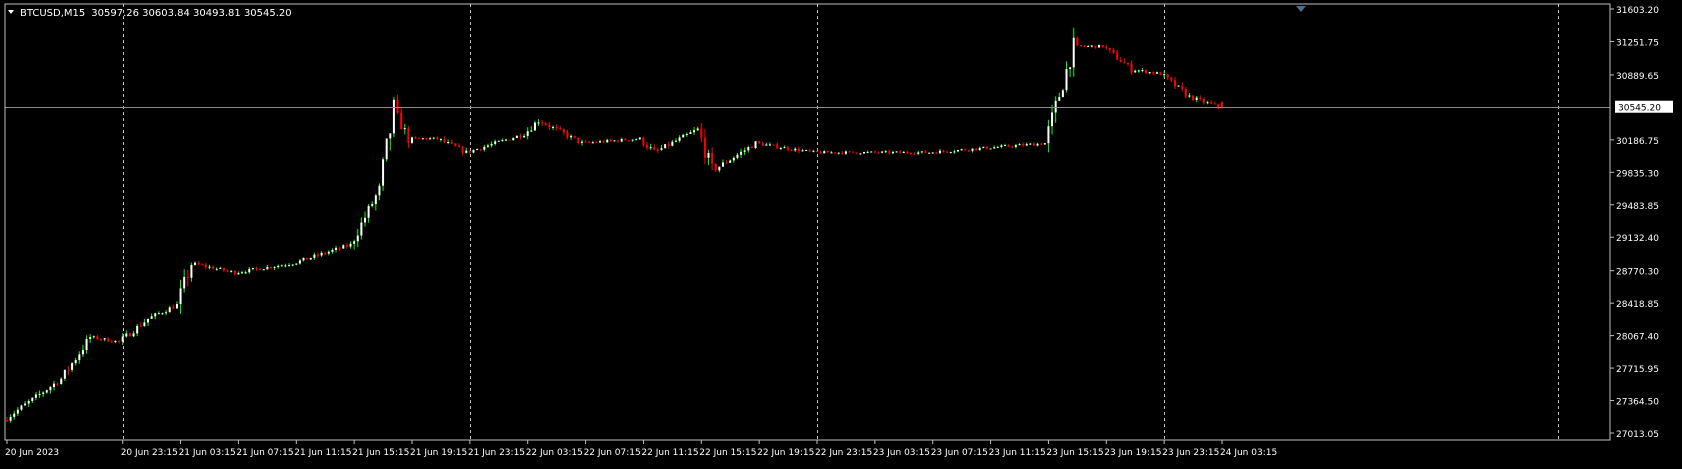  What do you see at coordinates (1637, 305) in the screenshot?
I see `price-tick-label: 28418.85` at bounding box center [1637, 305].